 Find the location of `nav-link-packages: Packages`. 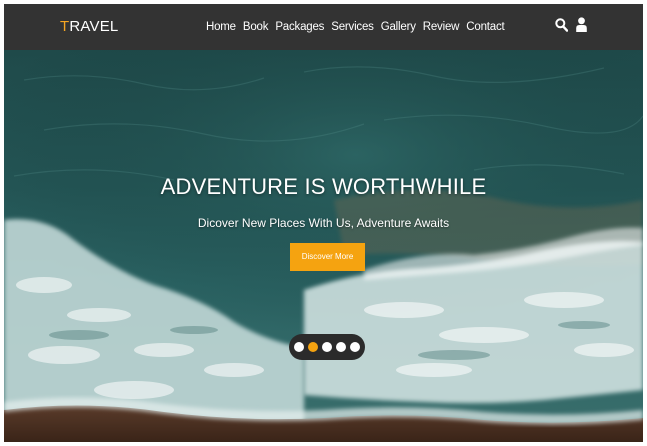

nav-link-packages: Packages is located at coordinates (299, 27).